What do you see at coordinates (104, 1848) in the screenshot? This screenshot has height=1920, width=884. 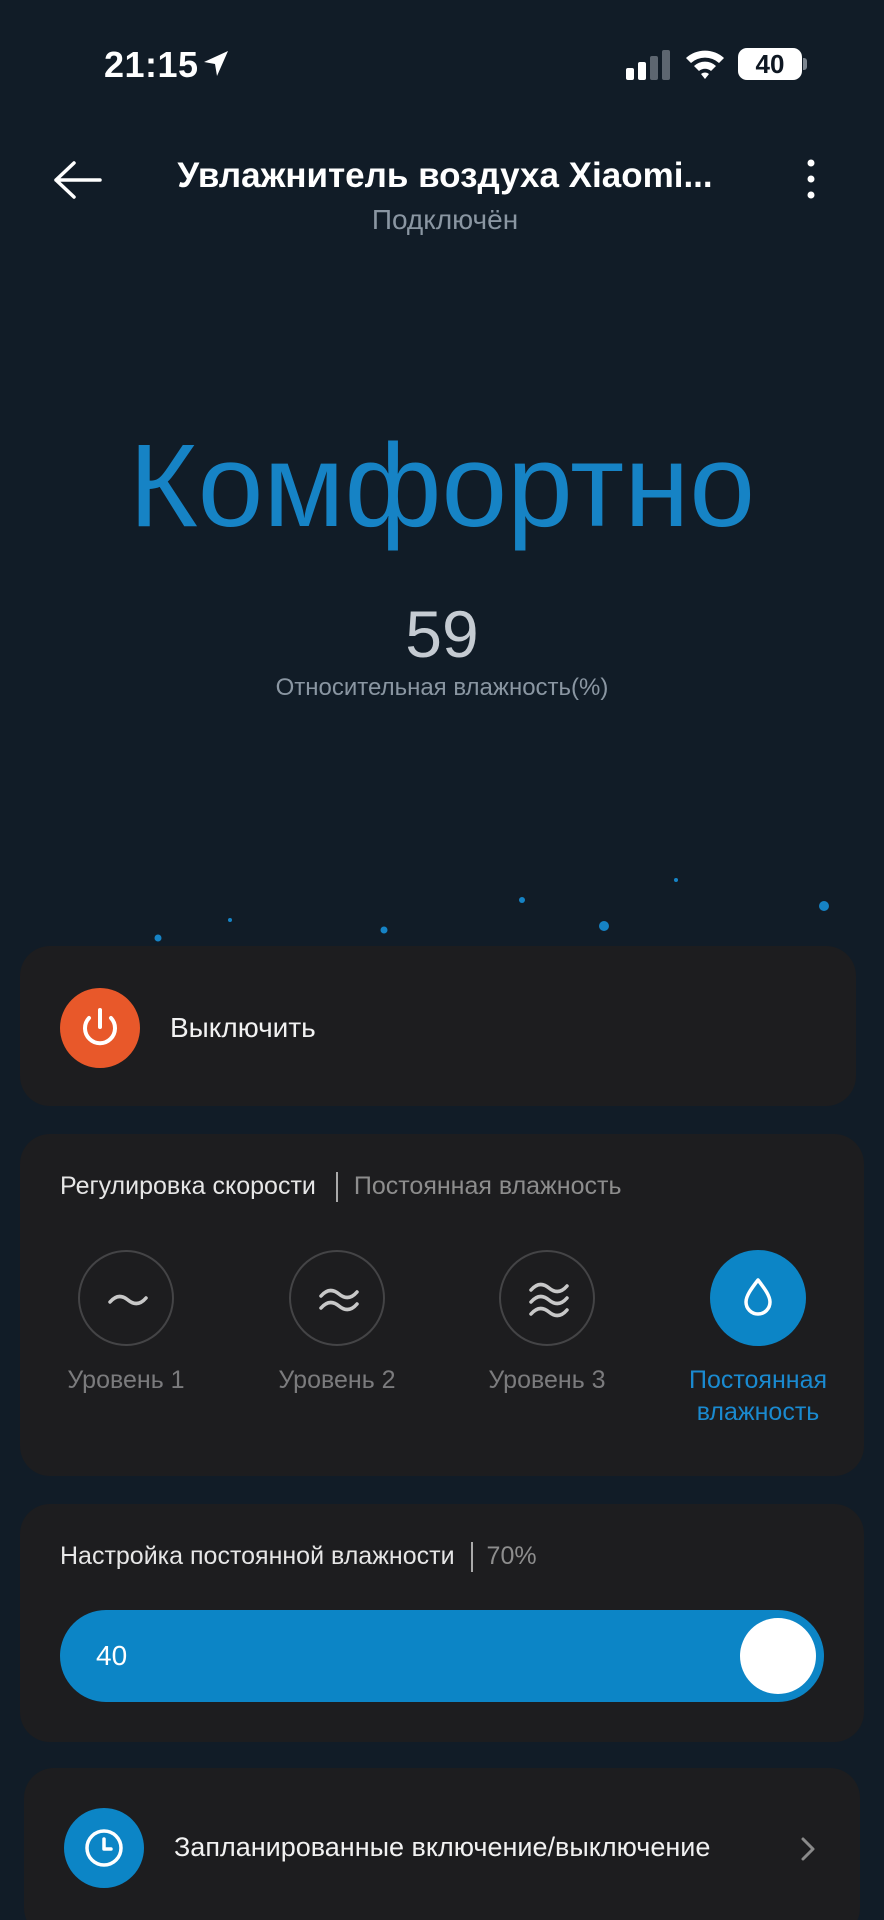 I see `clock-icon` at bounding box center [104, 1848].